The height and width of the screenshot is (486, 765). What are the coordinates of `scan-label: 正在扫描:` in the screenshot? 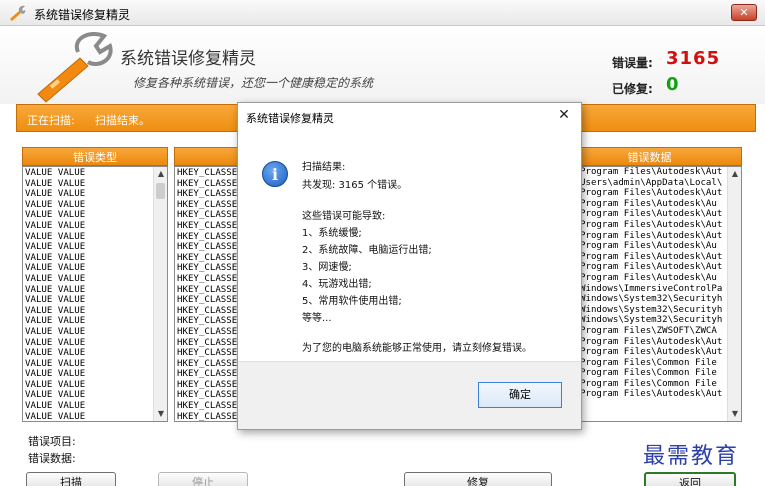 It's located at (51, 120).